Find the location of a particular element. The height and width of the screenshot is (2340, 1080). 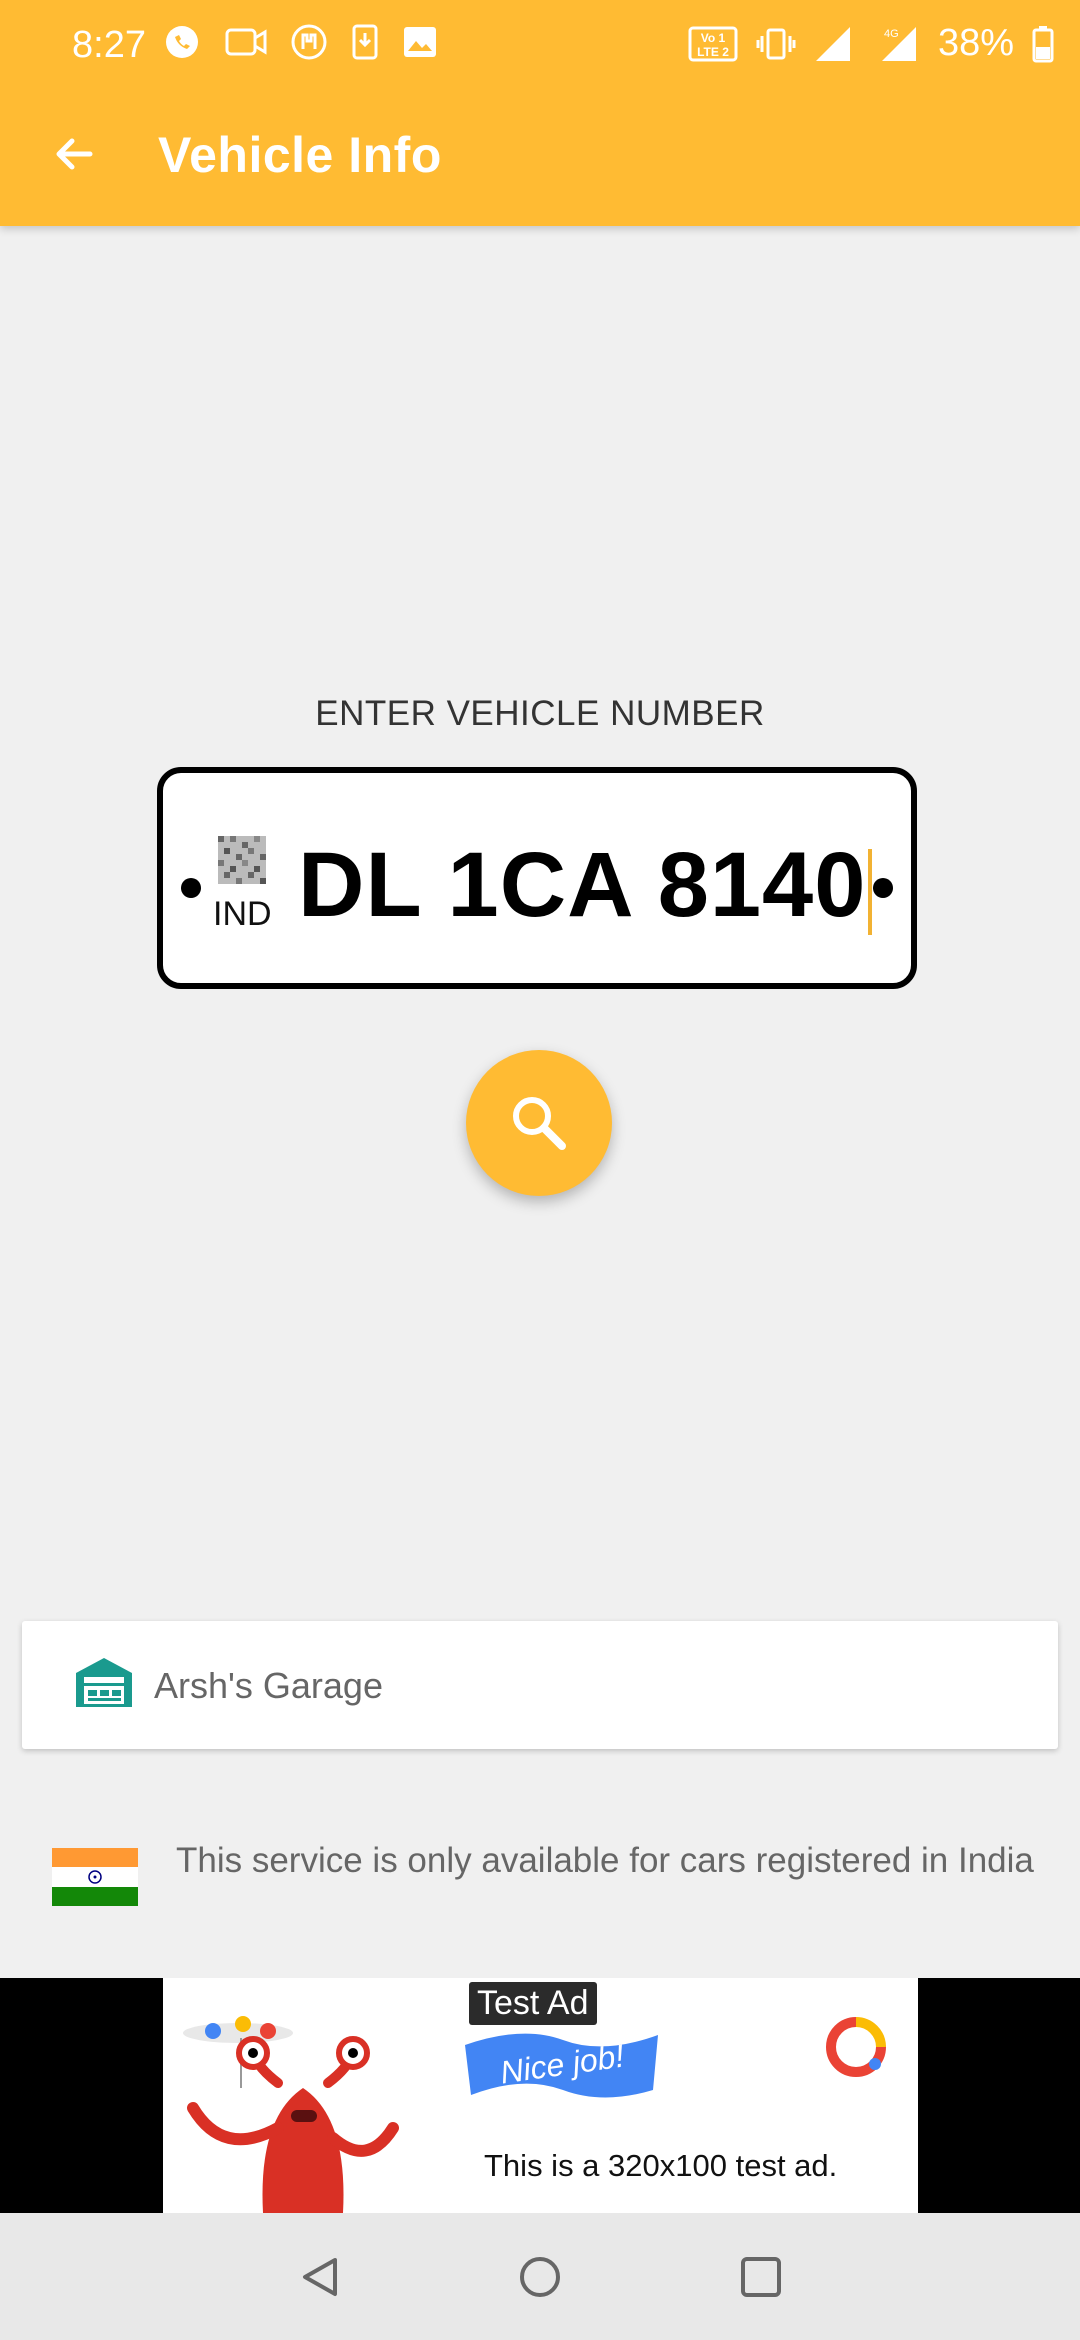

plate-number-value: DL 1CA 8140 is located at coordinates (585, 885).